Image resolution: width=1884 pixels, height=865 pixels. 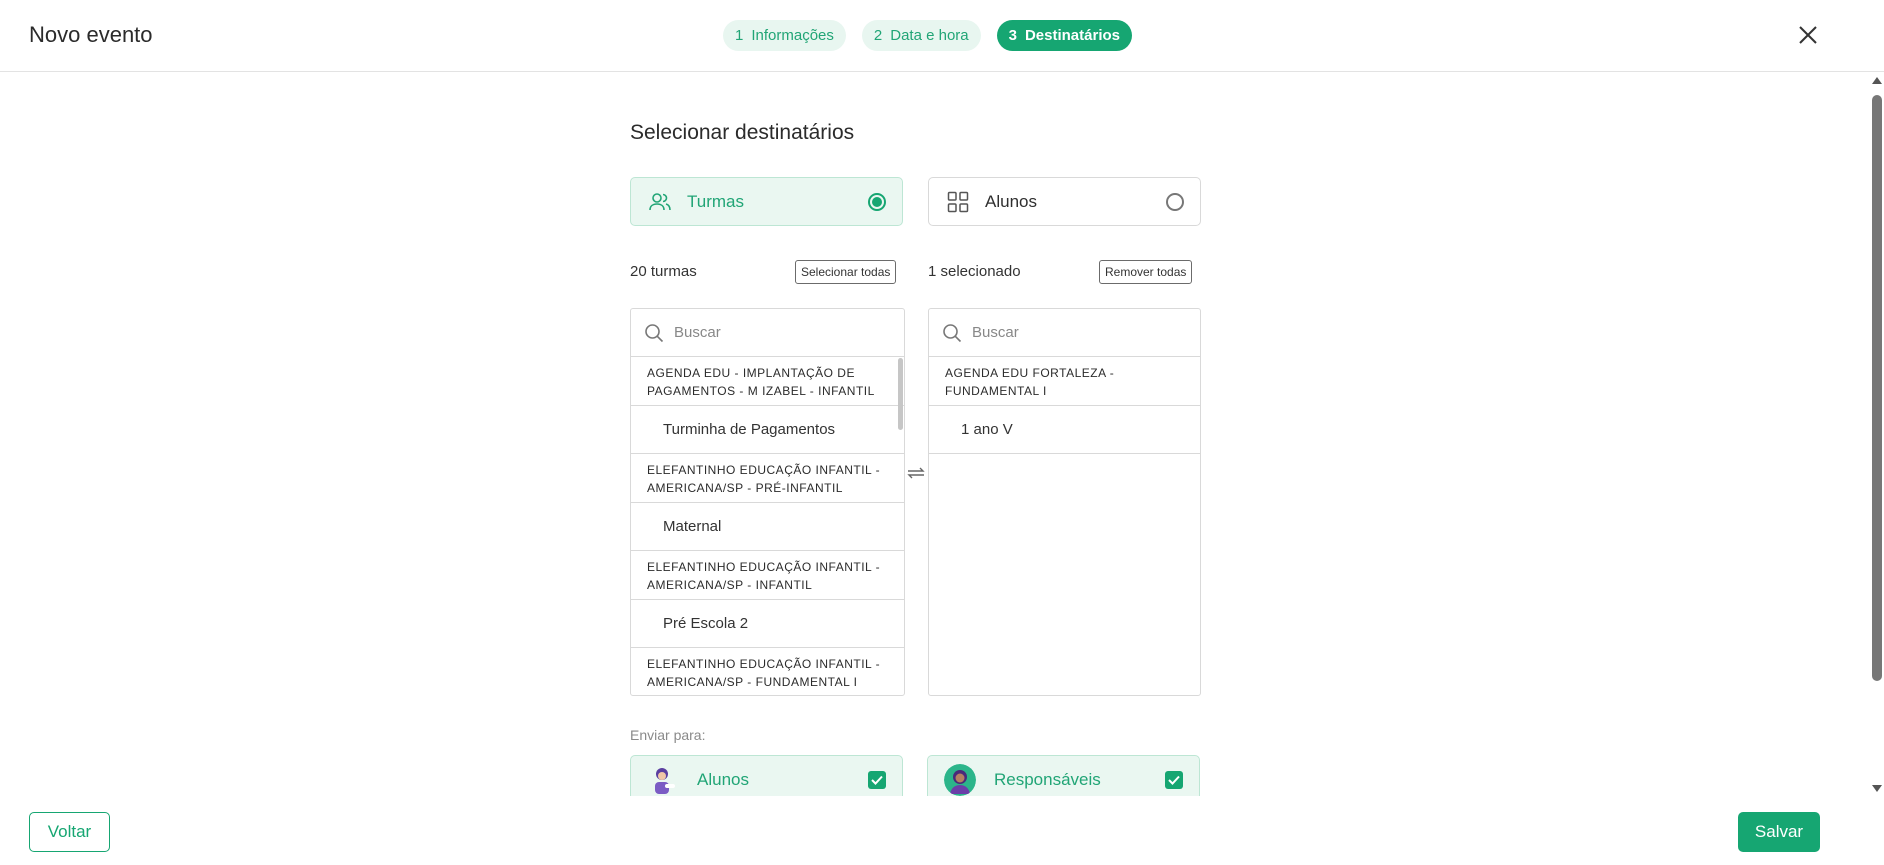 I want to click on select-all-button: Selecionar todas, so click(x=846, y=272).